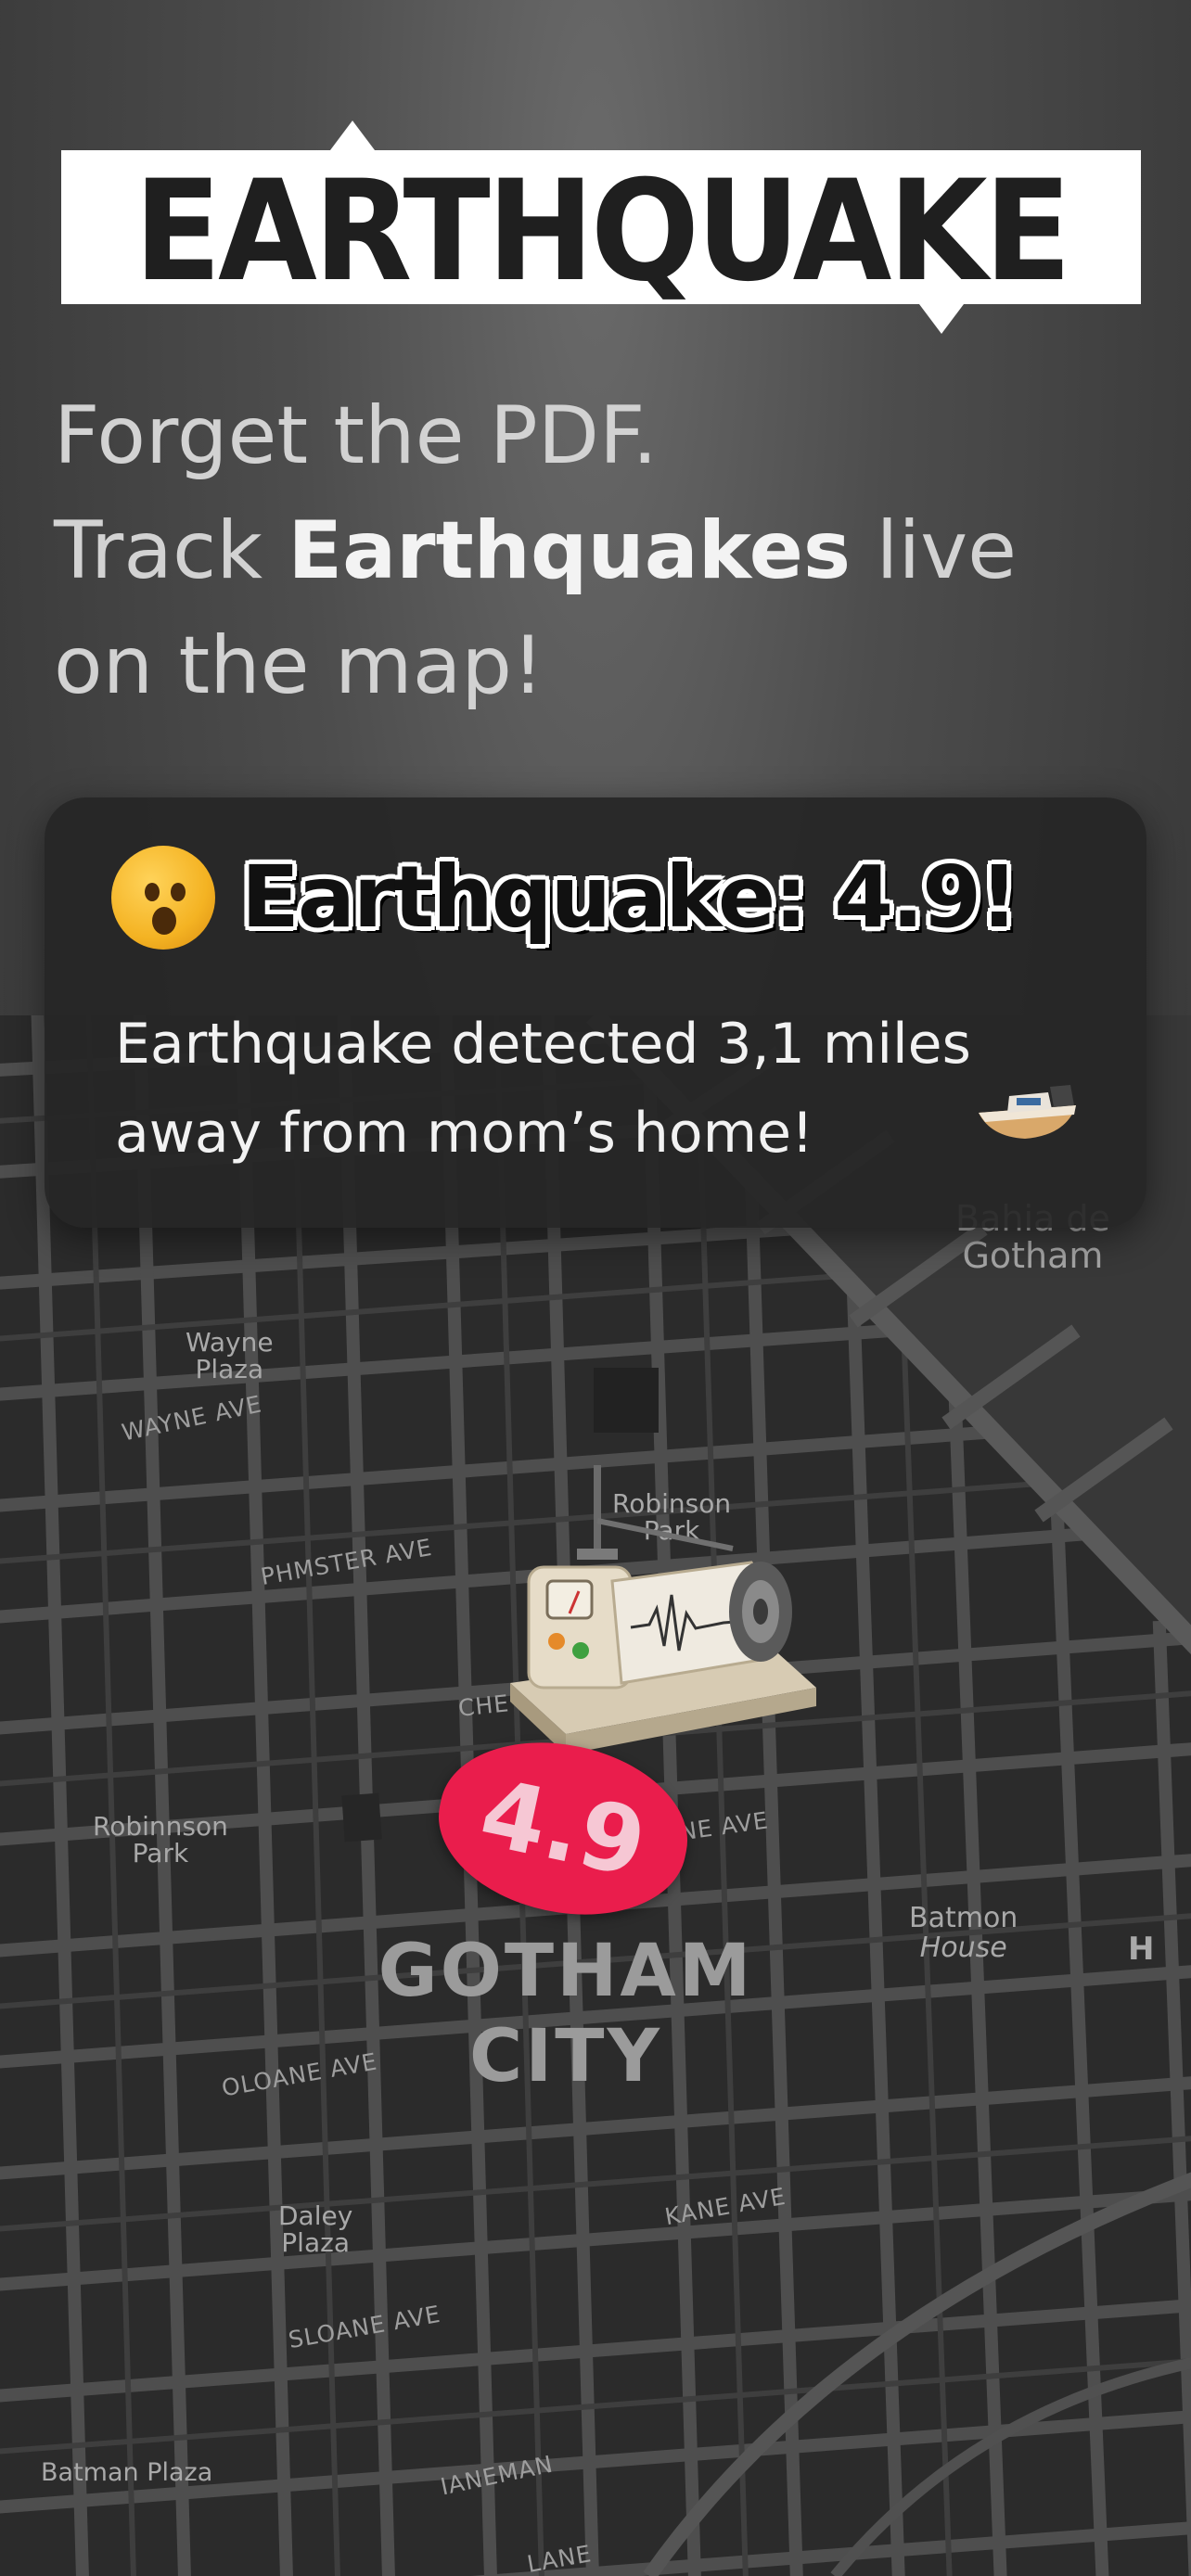  Describe the element at coordinates (566, 2014) in the screenshot. I see `city-name-label: GOTHAM CITY` at that location.